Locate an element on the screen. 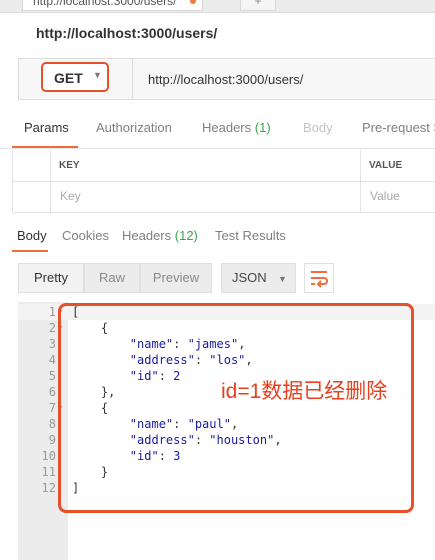 The width and height of the screenshot is (435, 560). tabs-divider is located at coordinates (217, 148).